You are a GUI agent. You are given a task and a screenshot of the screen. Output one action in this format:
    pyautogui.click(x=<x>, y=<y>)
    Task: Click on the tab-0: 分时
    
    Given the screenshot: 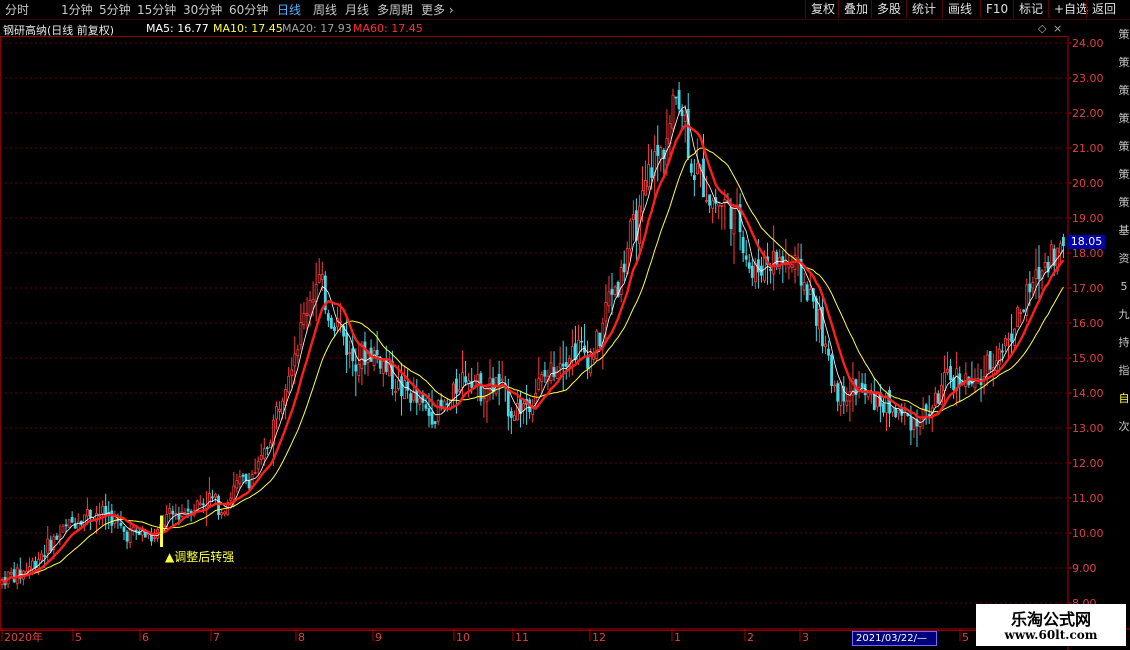 What is the action you would take?
    pyautogui.click(x=17, y=9)
    